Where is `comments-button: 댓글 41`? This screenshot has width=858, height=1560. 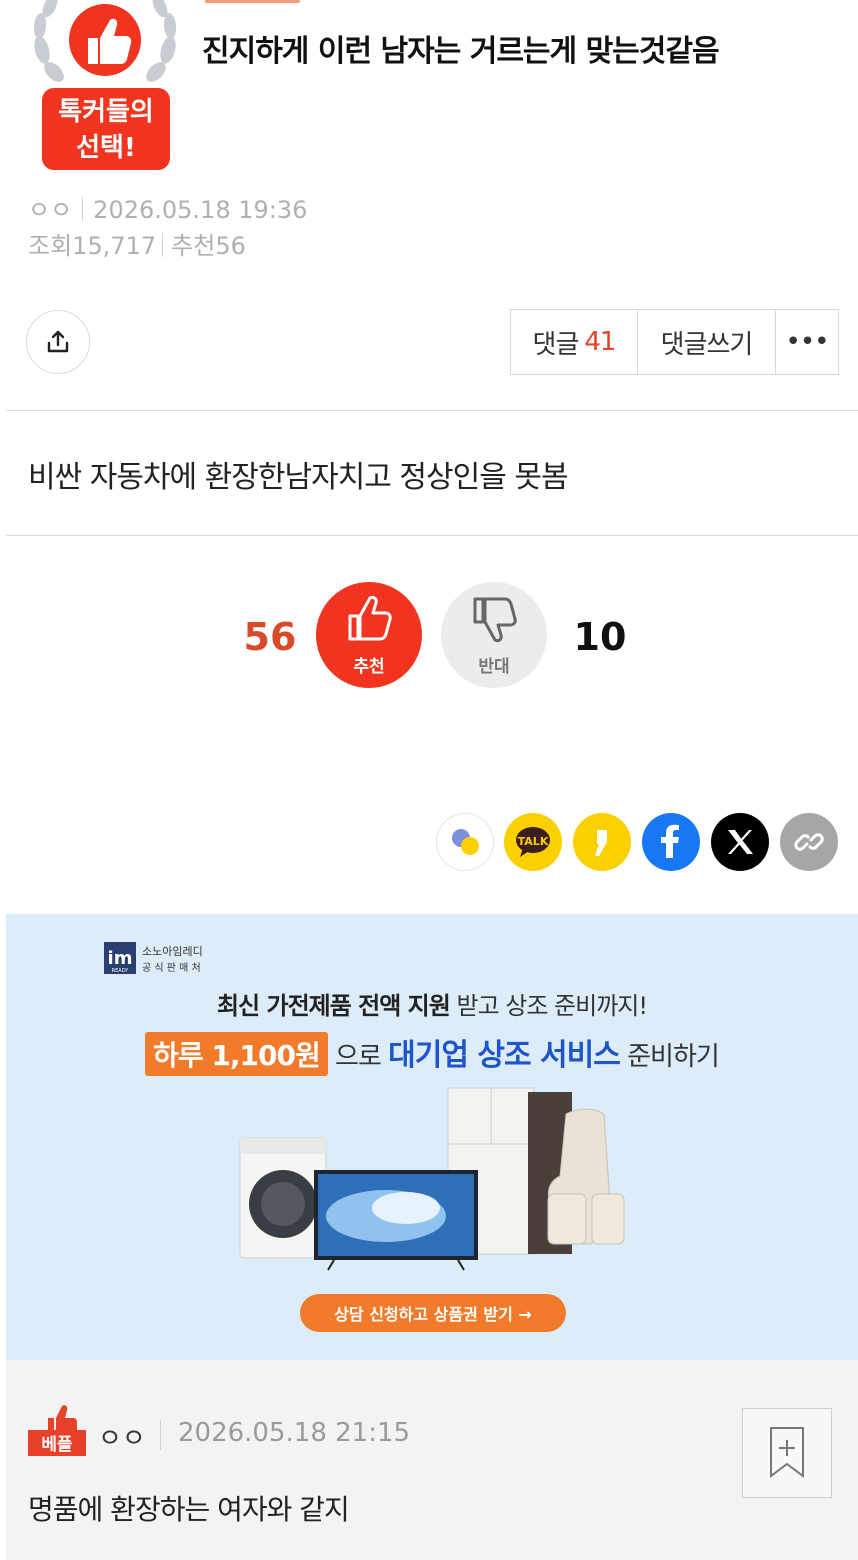
comments-button: 댓글 41 is located at coordinates (573, 342).